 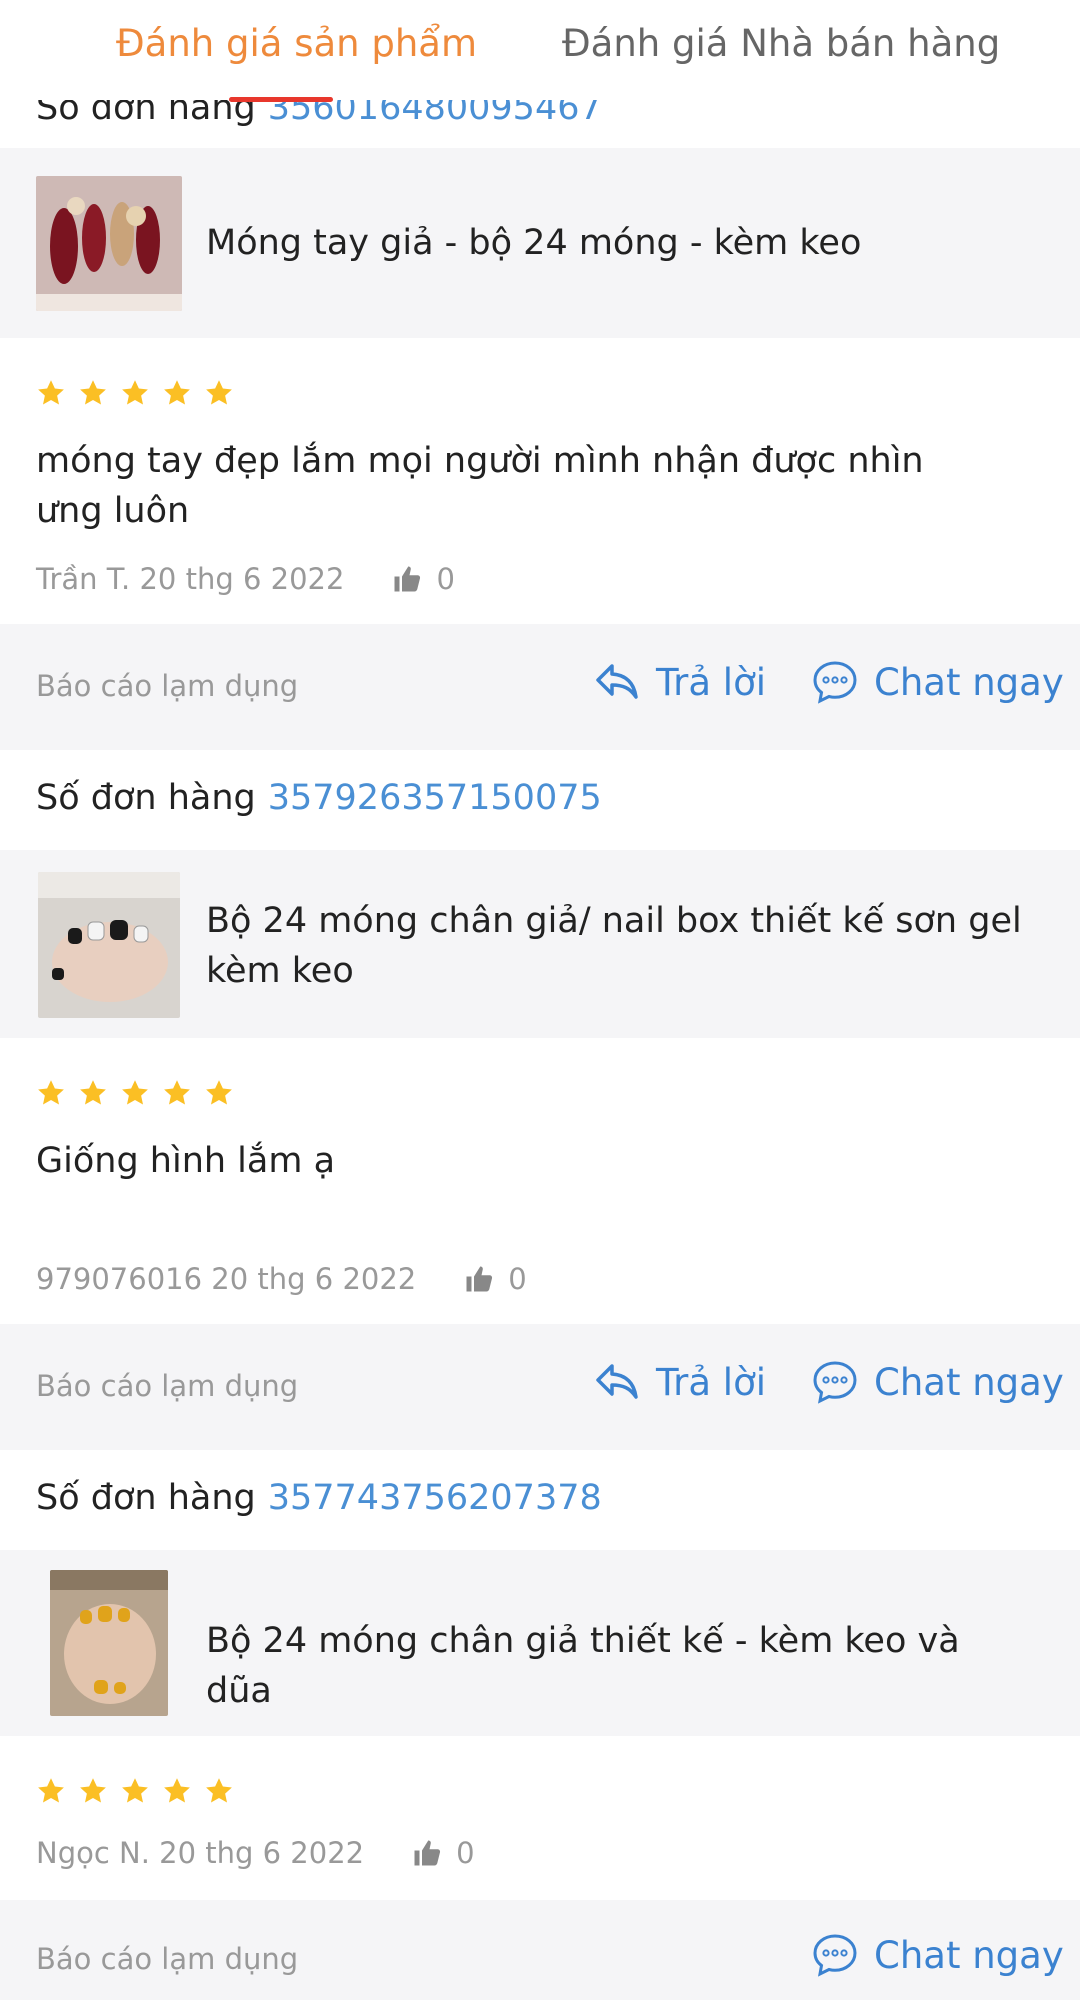 I want to click on review-meta: Ngọc N. 20 thg 6 2022 0, so click(x=255, y=1853).